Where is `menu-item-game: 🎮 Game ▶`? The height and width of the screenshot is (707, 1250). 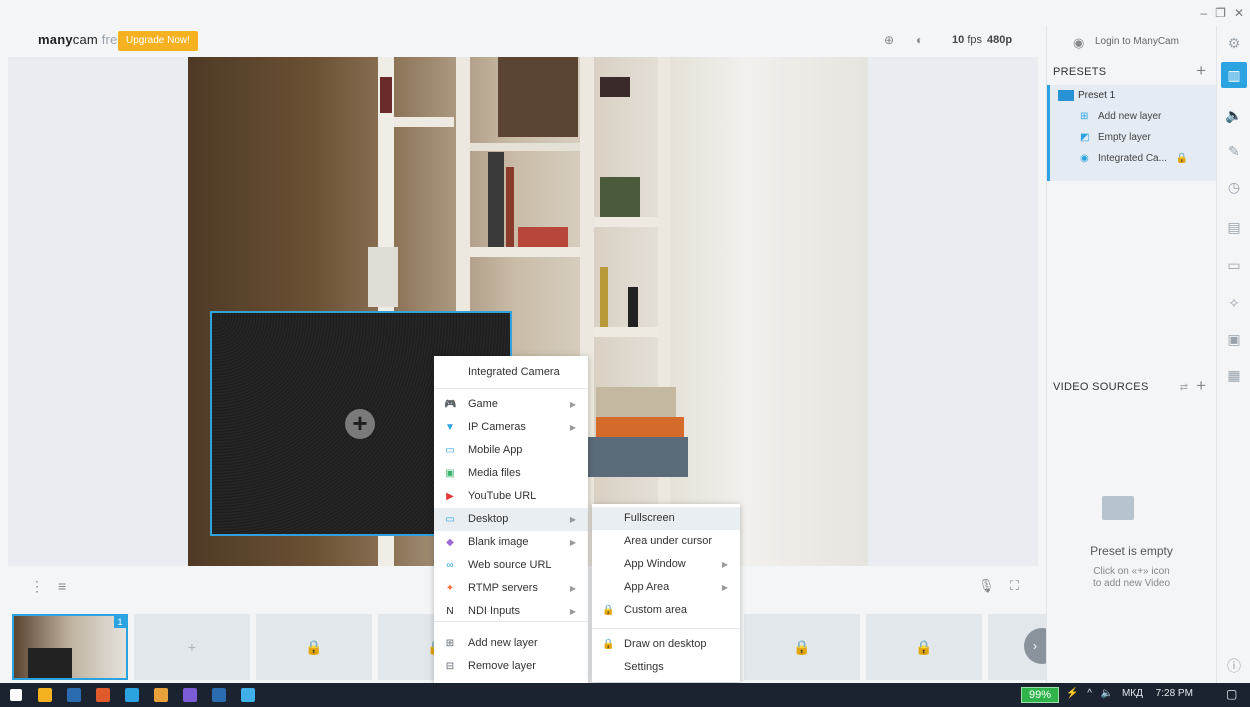
menu-item-game: 🎮 Game ▶ is located at coordinates (511, 404).